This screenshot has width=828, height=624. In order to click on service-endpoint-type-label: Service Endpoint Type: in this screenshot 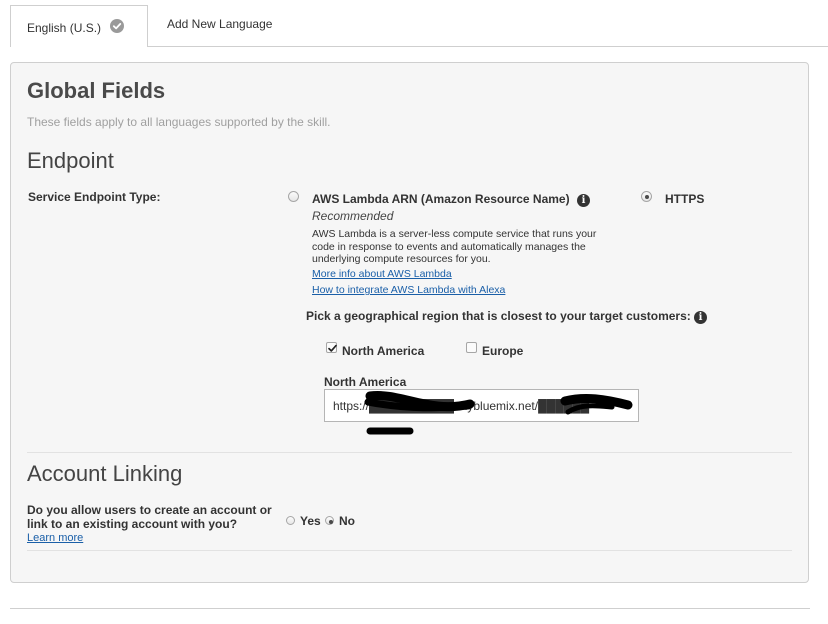, I will do `click(94, 197)`.